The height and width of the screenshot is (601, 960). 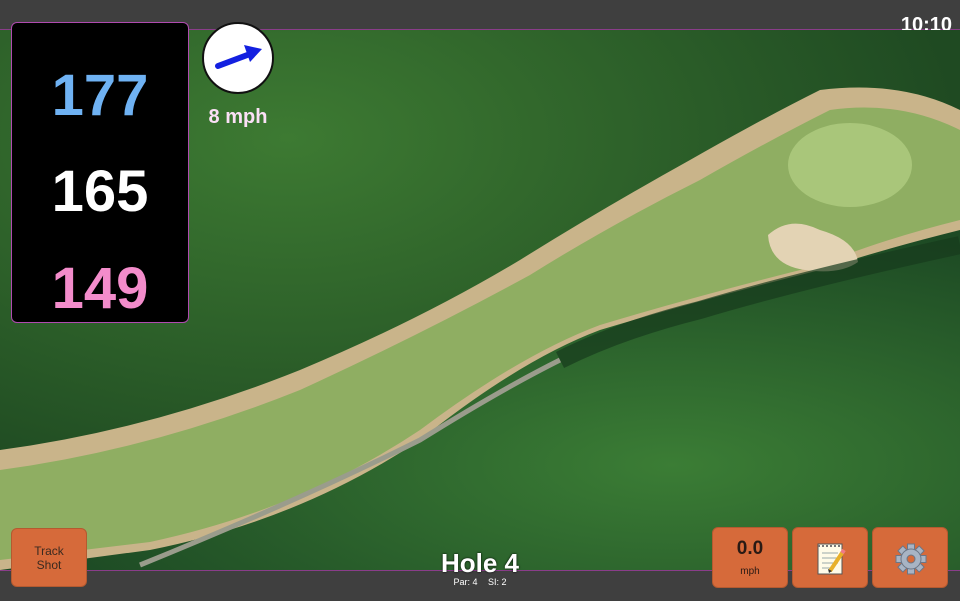 What do you see at coordinates (750, 571) in the screenshot?
I see `speed-unit: mph` at bounding box center [750, 571].